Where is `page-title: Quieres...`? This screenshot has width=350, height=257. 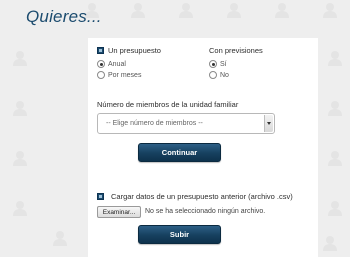 page-title: Quieres... is located at coordinates (64, 16).